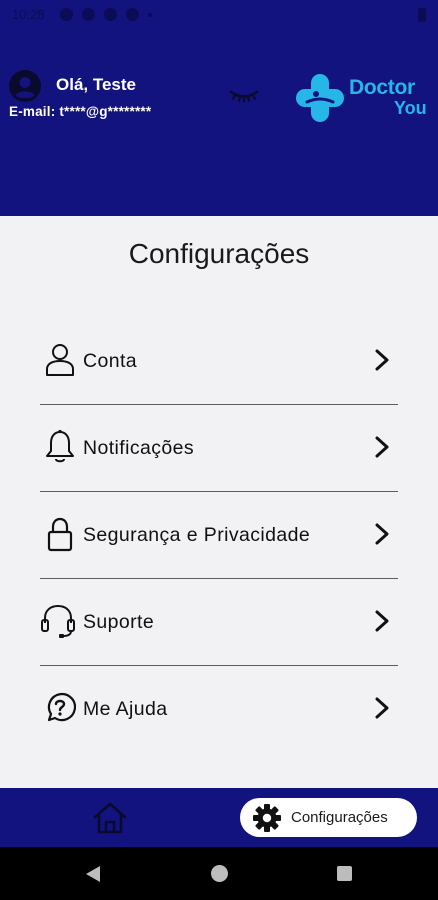 This screenshot has height=900, width=438. I want to click on doctor-you-logo: Doctor You, so click(363, 98).